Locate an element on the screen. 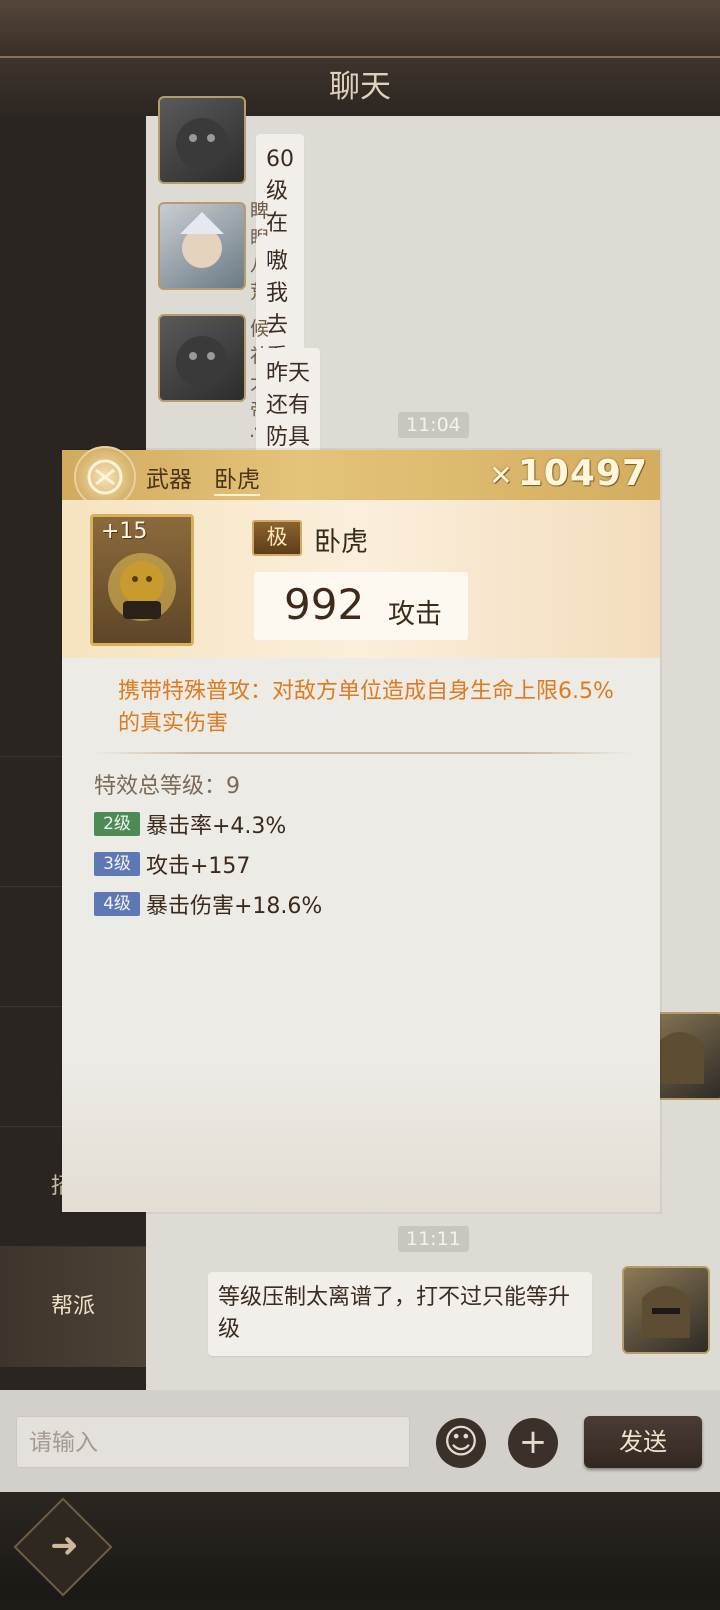  input-bar: 请输入 ☺ + 发送 is located at coordinates (360, 1441).